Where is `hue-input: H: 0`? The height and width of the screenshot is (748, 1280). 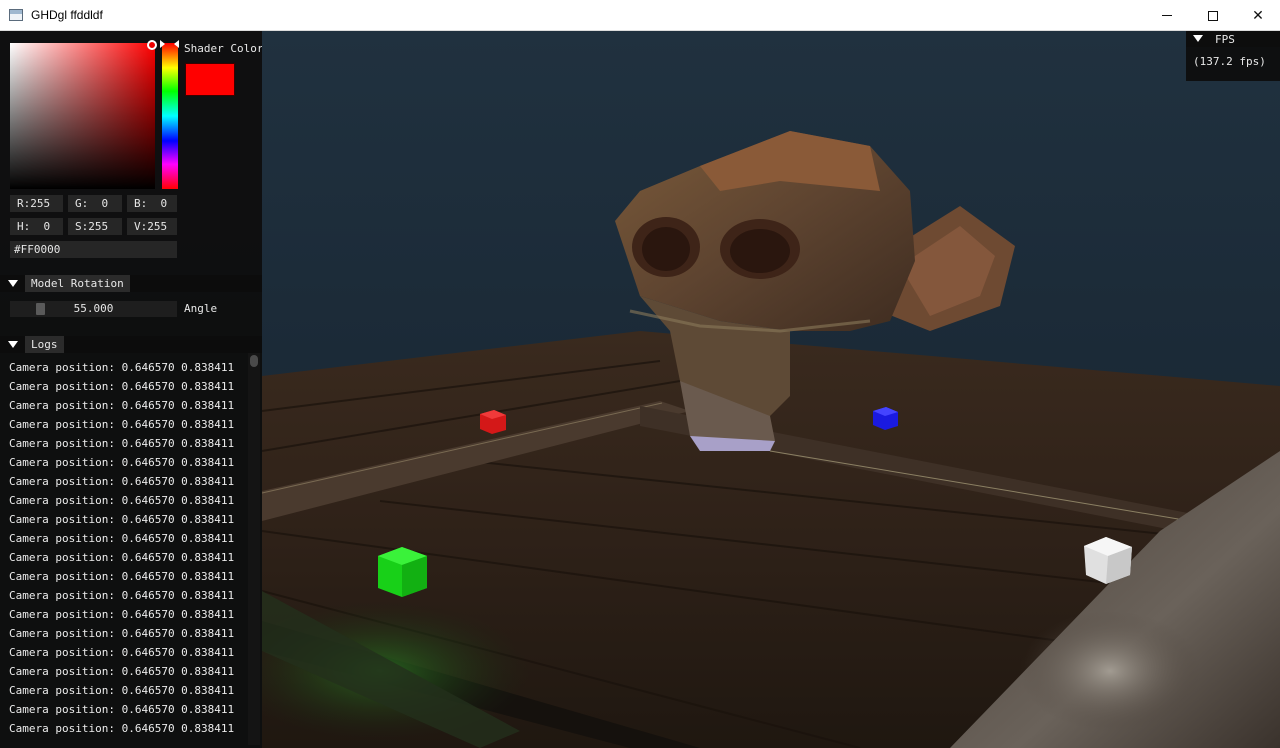 hue-input: H: 0 is located at coordinates (36, 226).